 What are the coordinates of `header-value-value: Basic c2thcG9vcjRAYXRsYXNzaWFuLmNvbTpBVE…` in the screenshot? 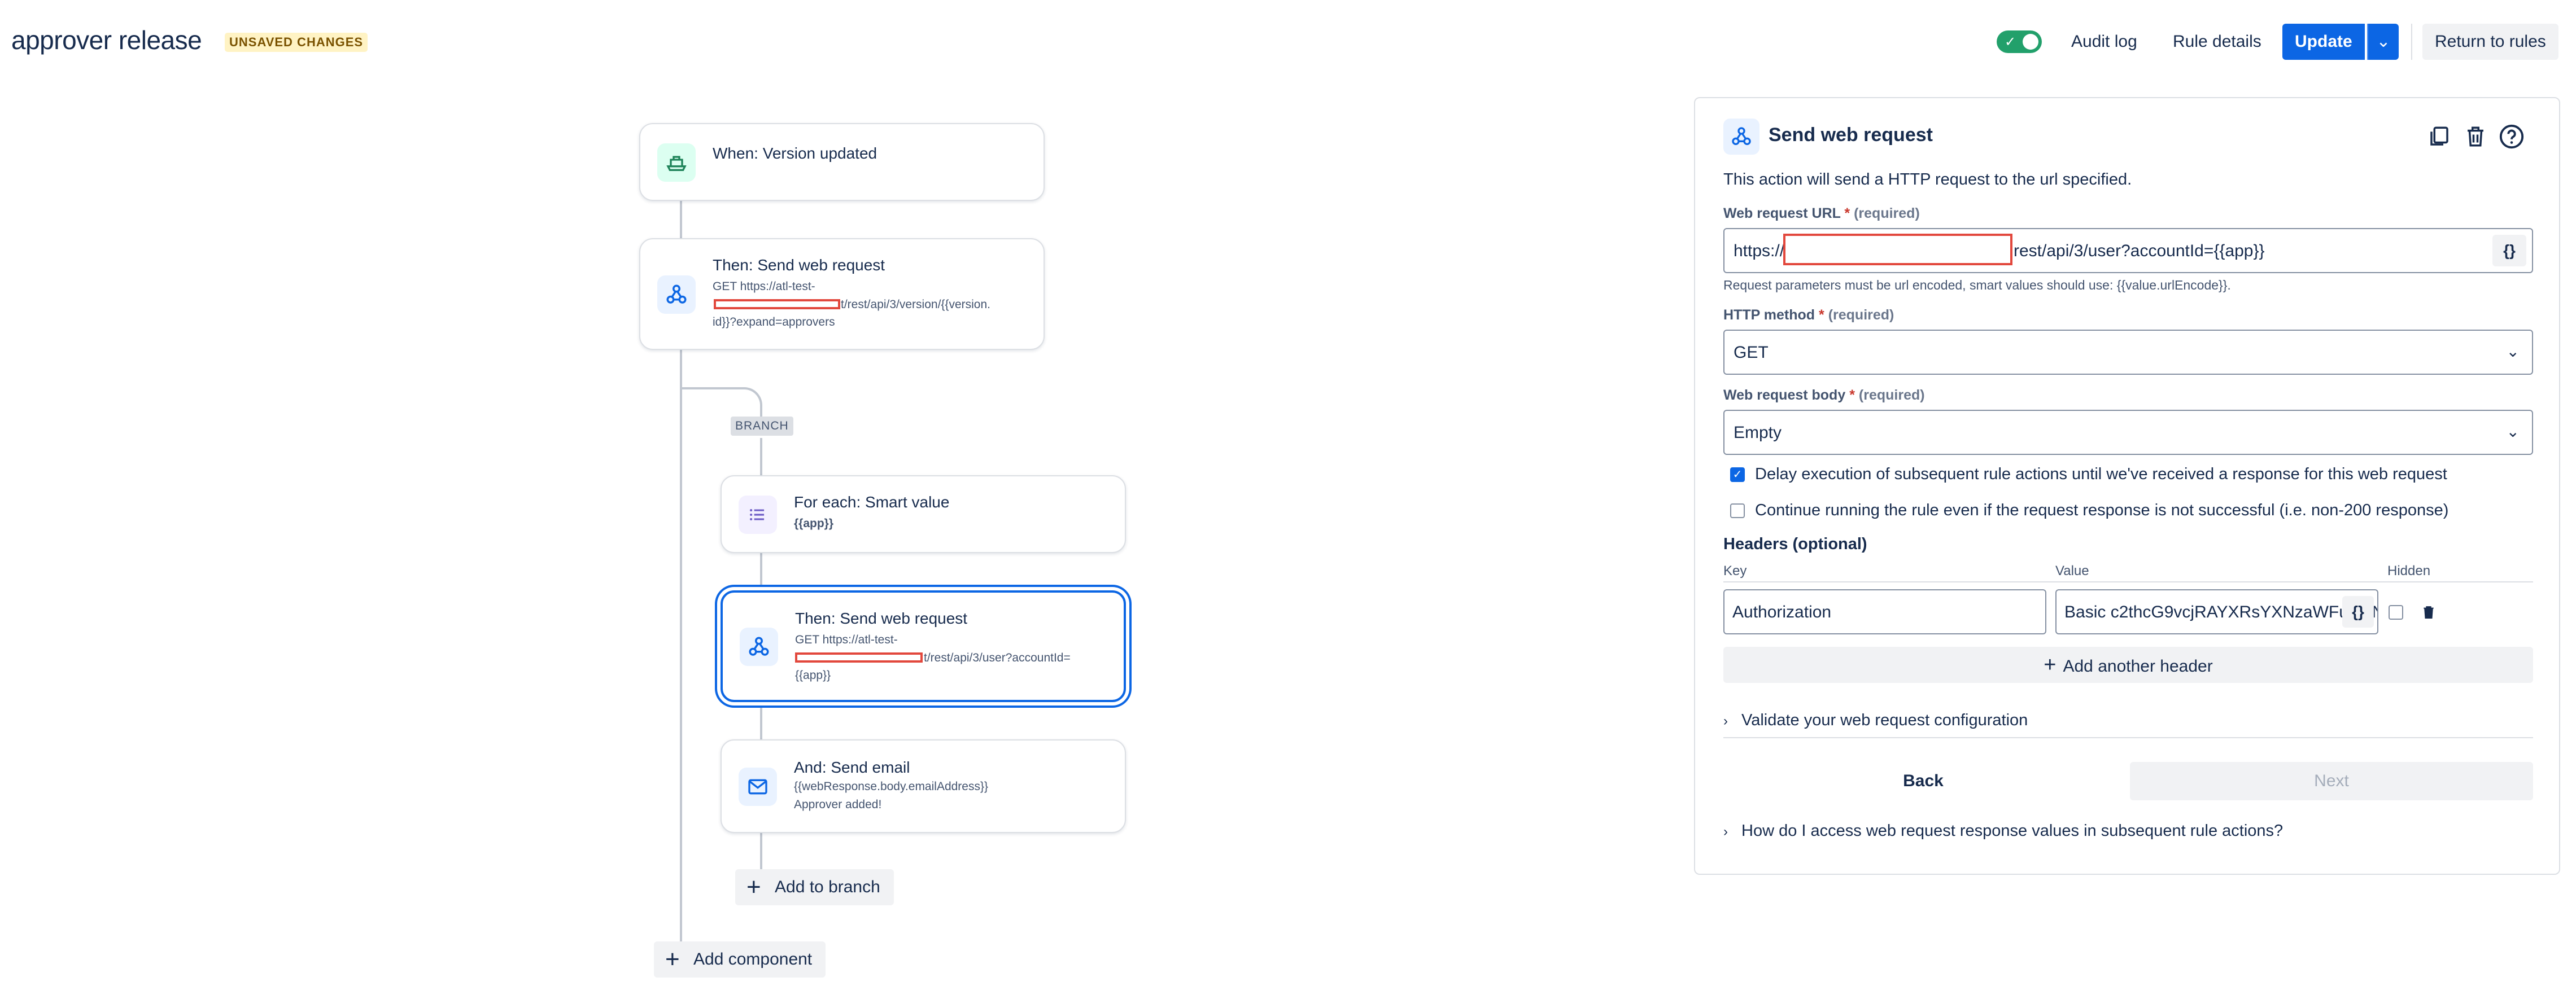 It's located at (2221, 612).